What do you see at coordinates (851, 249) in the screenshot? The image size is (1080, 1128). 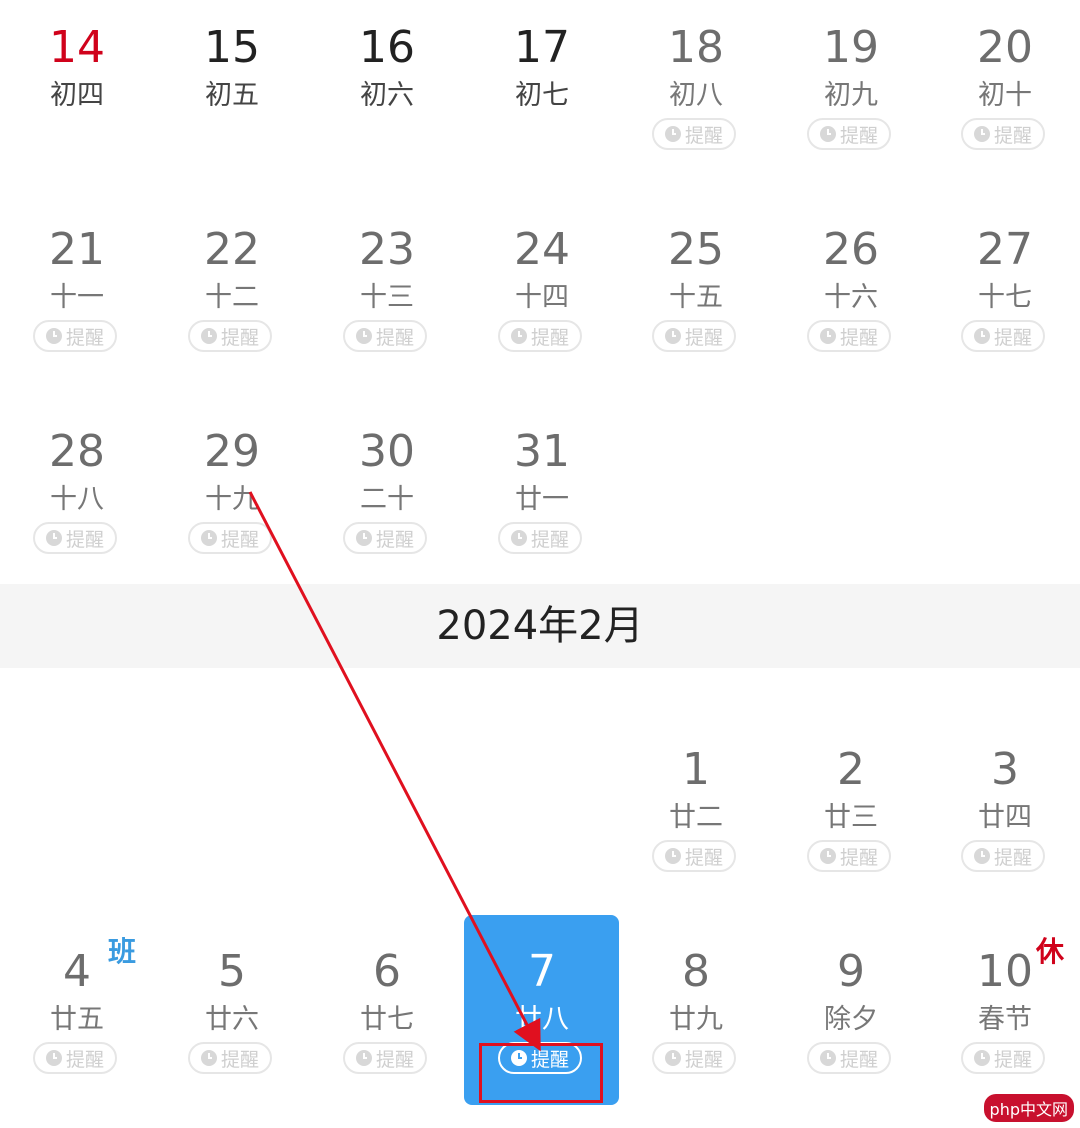 I see `day-number: 26` at bounding box center [851, 249].